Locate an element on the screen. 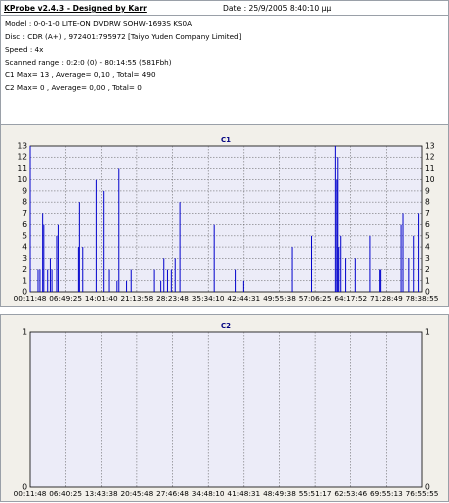 This screenshot has width=449, height=503. y-tick-label-left: 12 is located at coordinates (22, 157).